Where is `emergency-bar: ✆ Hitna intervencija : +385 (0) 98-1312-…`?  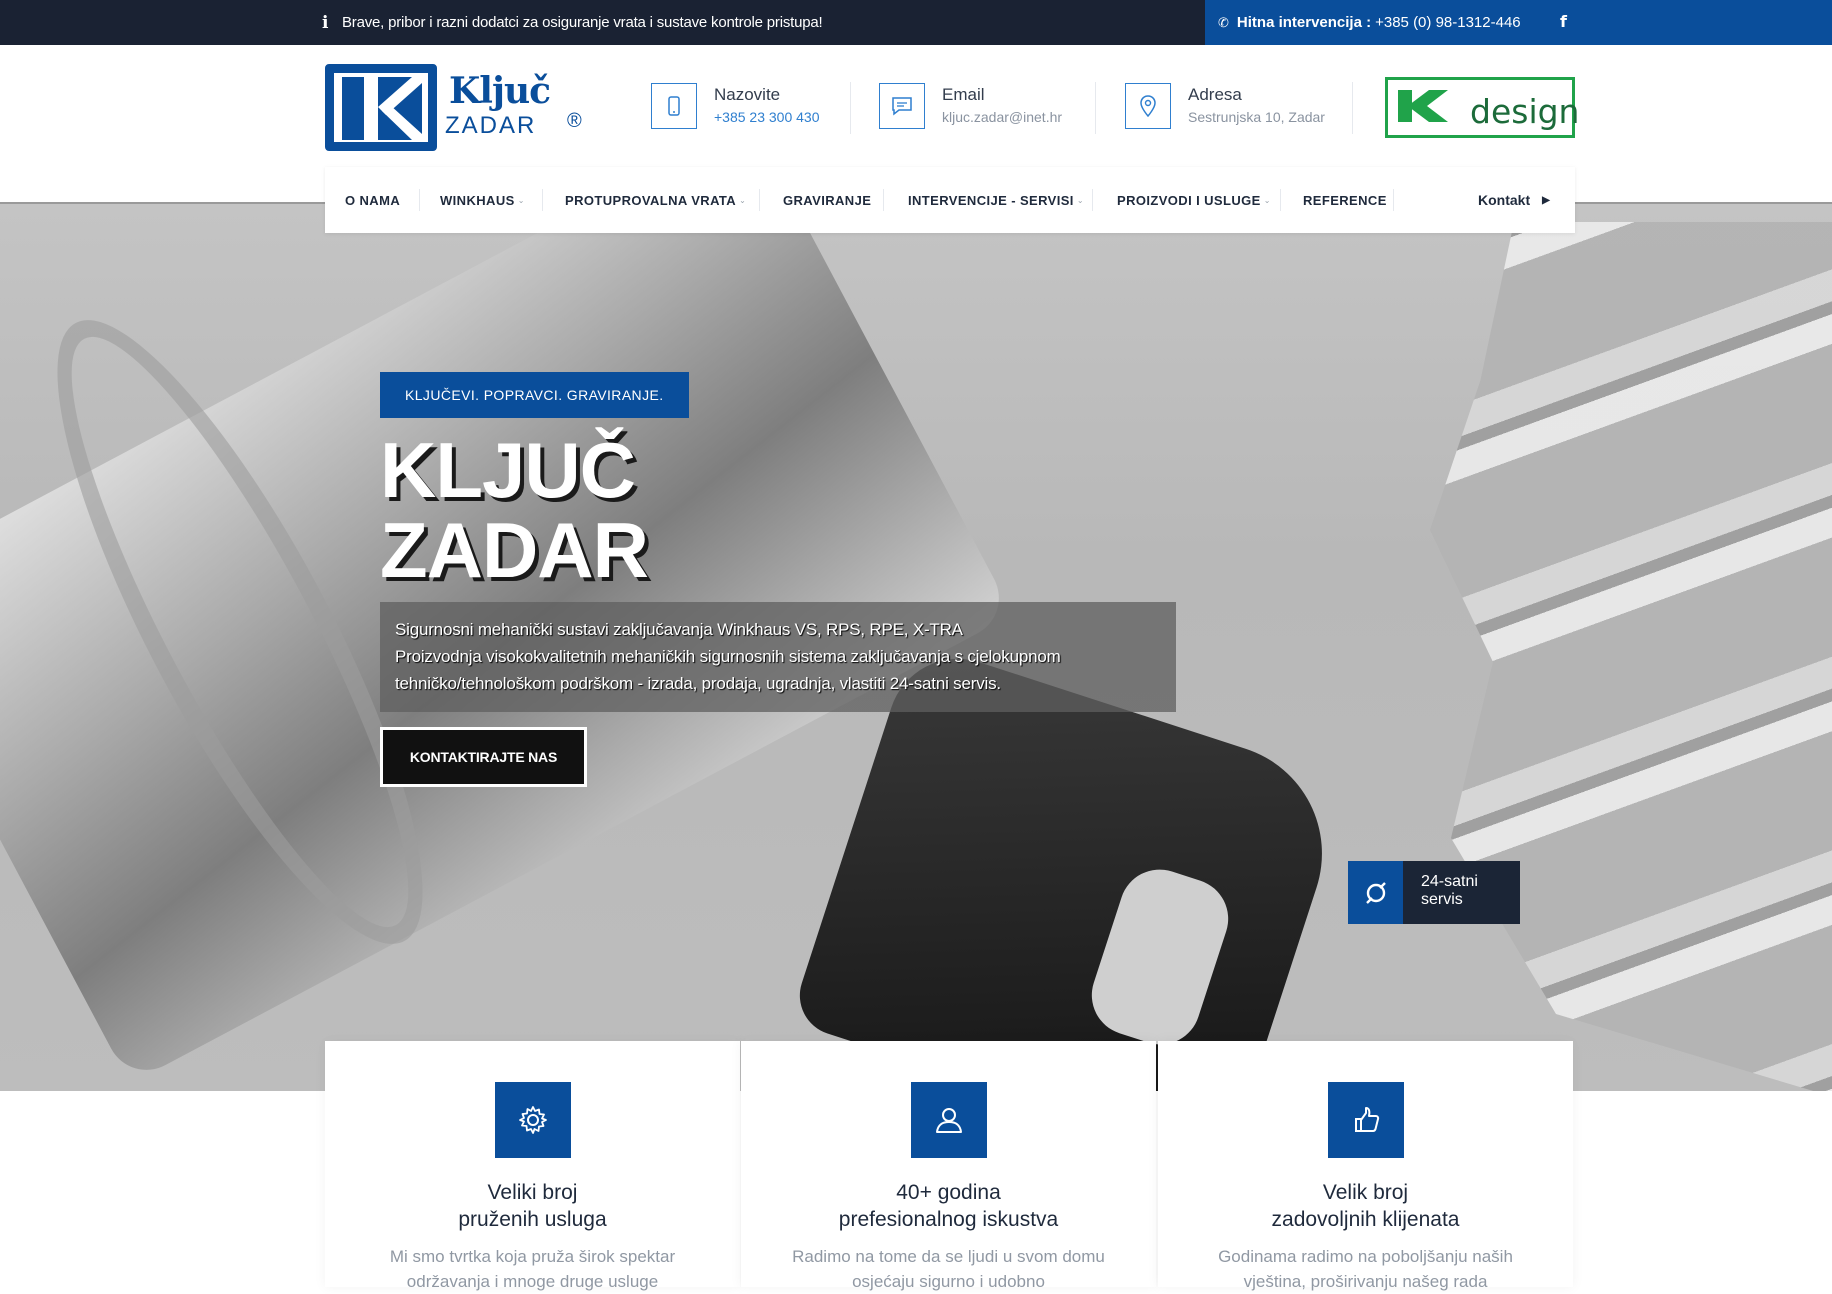
emergency-bar: ✆ Hitna intervencija : +385 (0) 98-1312-… is located at coordinates (1518, 22).